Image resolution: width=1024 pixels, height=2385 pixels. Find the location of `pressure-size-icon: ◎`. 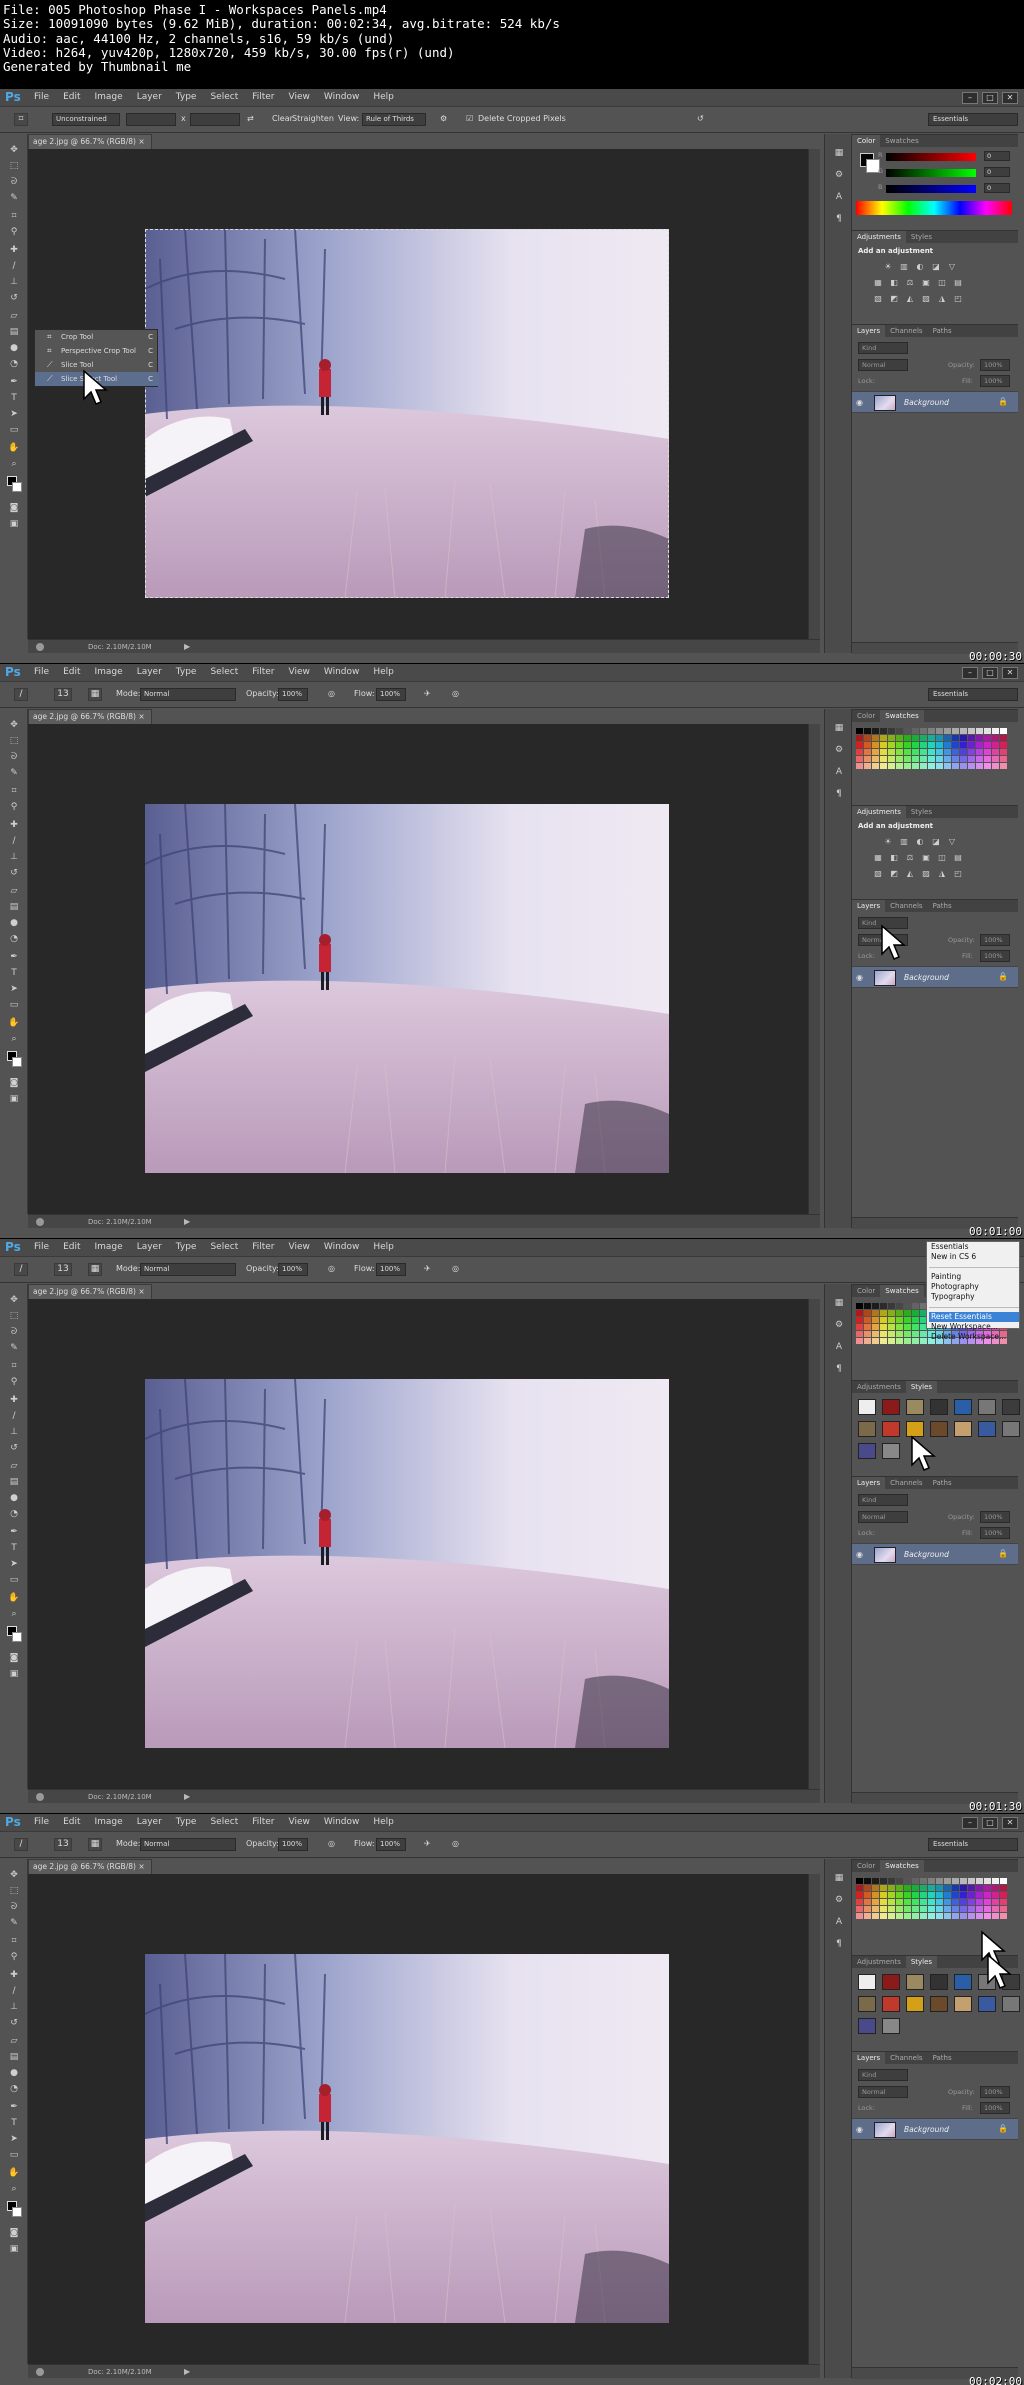

pressure-size-icon: ◎ is located at coordinates (455, 1843).